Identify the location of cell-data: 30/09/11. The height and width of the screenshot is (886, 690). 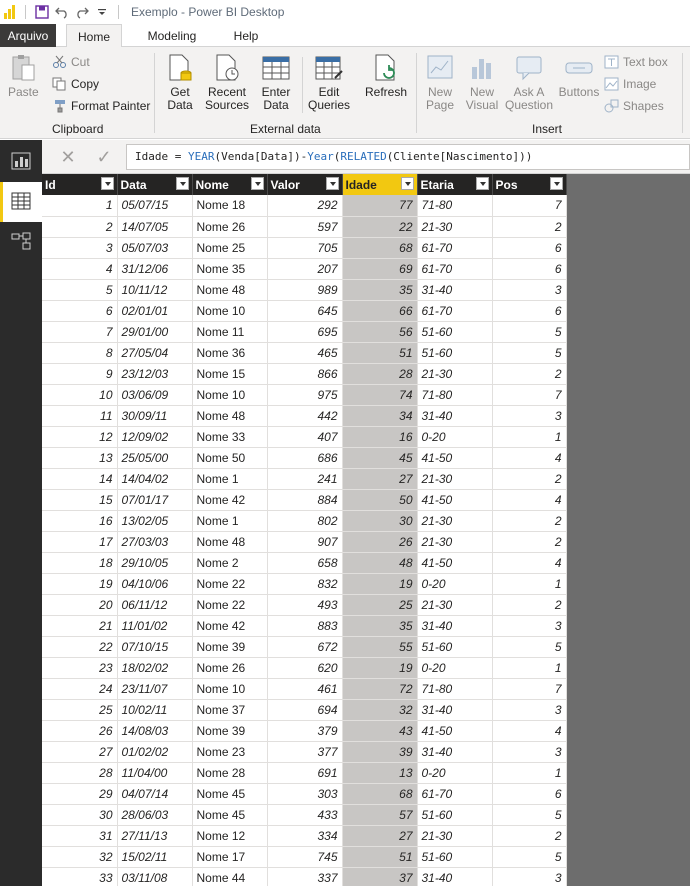
(155, 416).